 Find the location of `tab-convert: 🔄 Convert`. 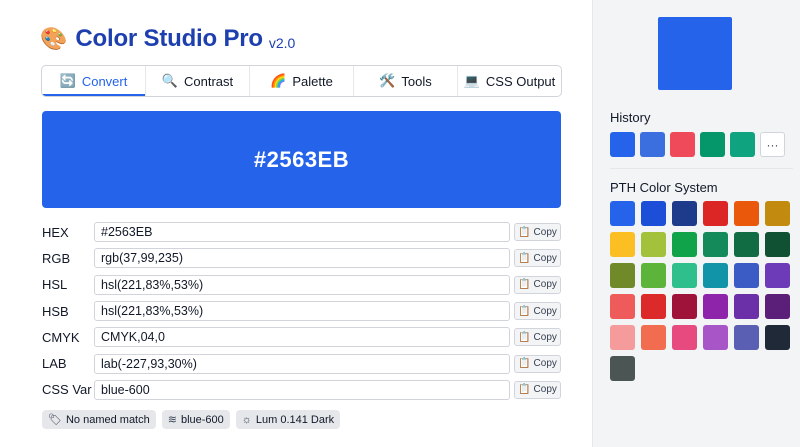

tab-convert: 🔄 Convert is located at coordinates (94, 81).